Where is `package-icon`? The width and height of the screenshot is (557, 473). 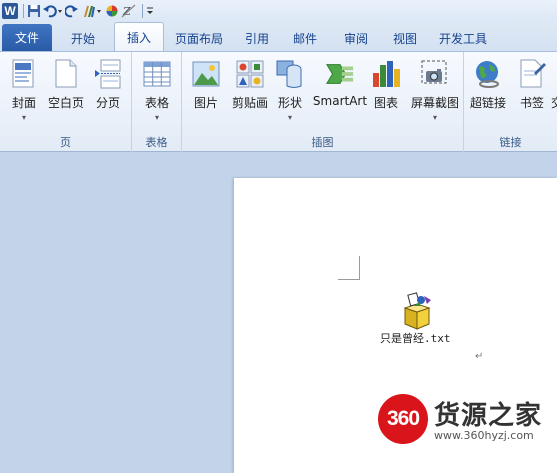 package-icon is located at coordinates (417, 311).